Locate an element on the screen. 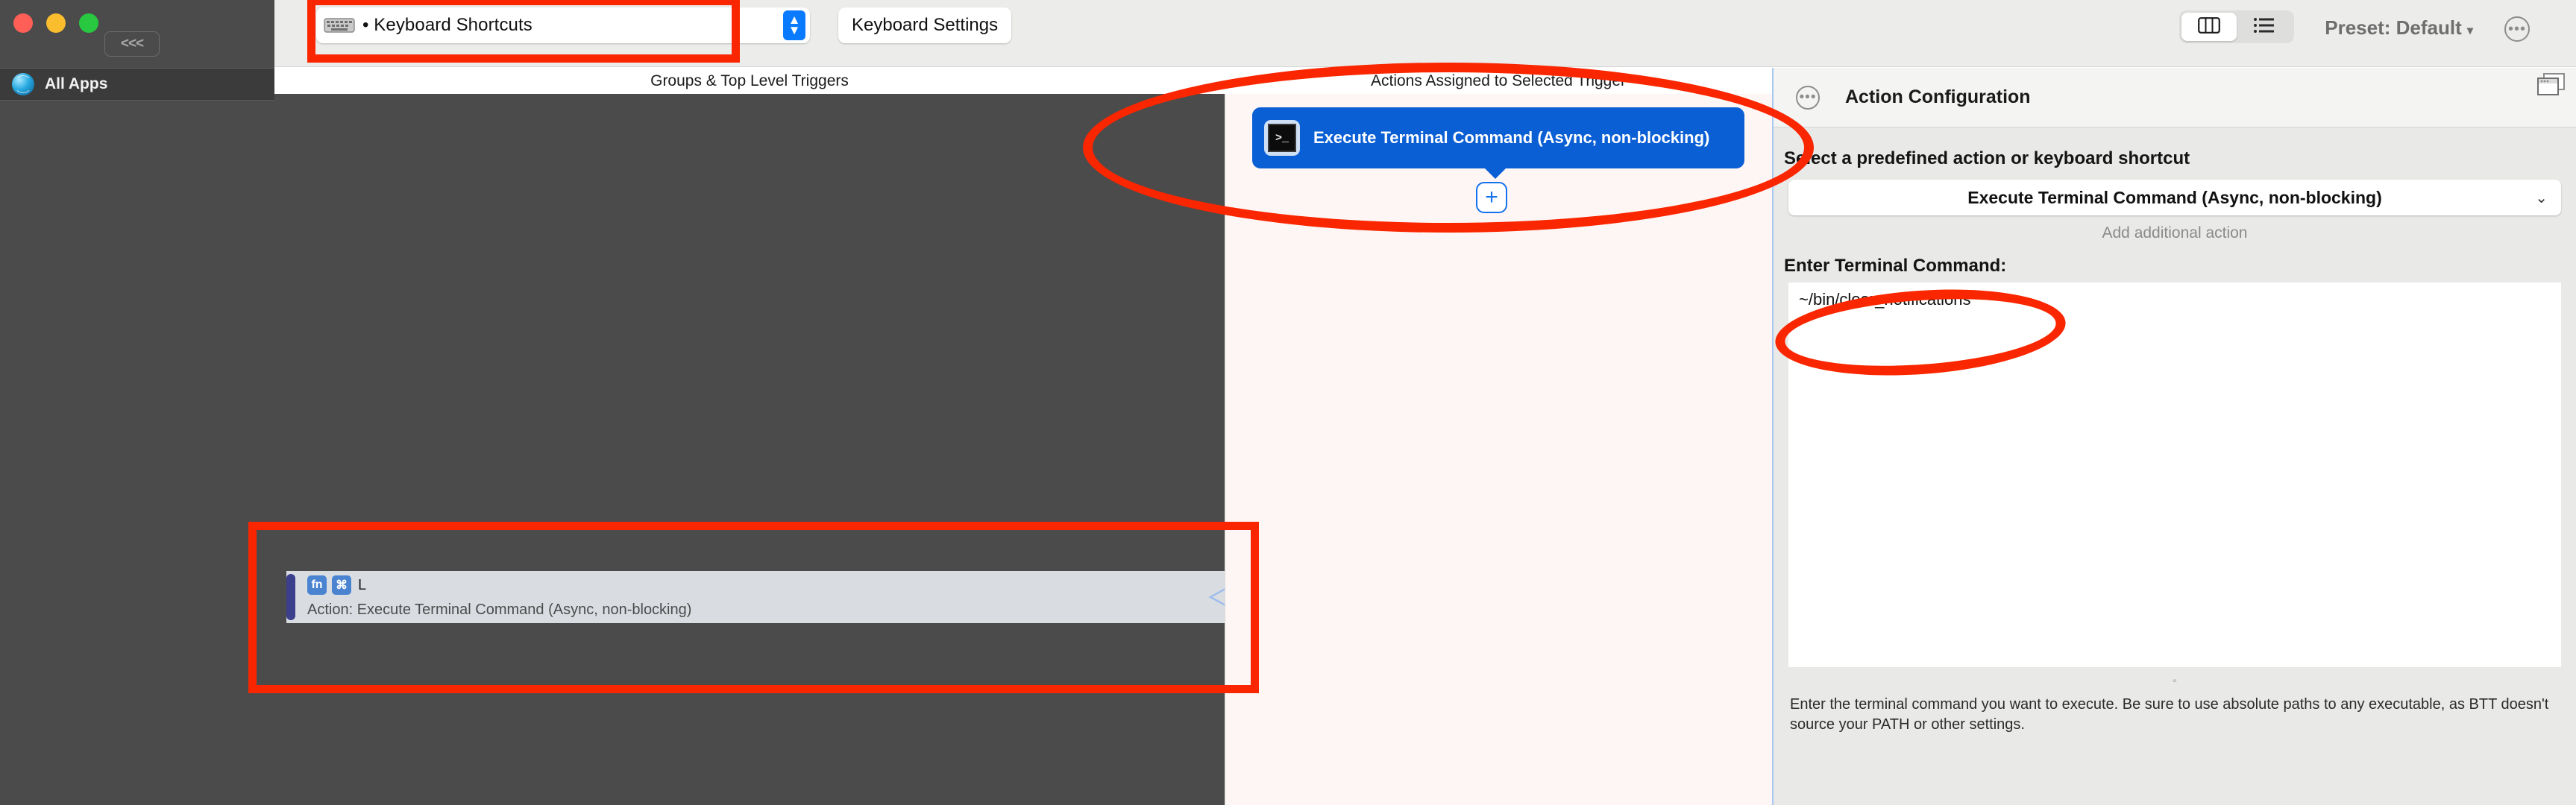  terminal-icon-glyph: >_ is located at coordinates (1282, 138).